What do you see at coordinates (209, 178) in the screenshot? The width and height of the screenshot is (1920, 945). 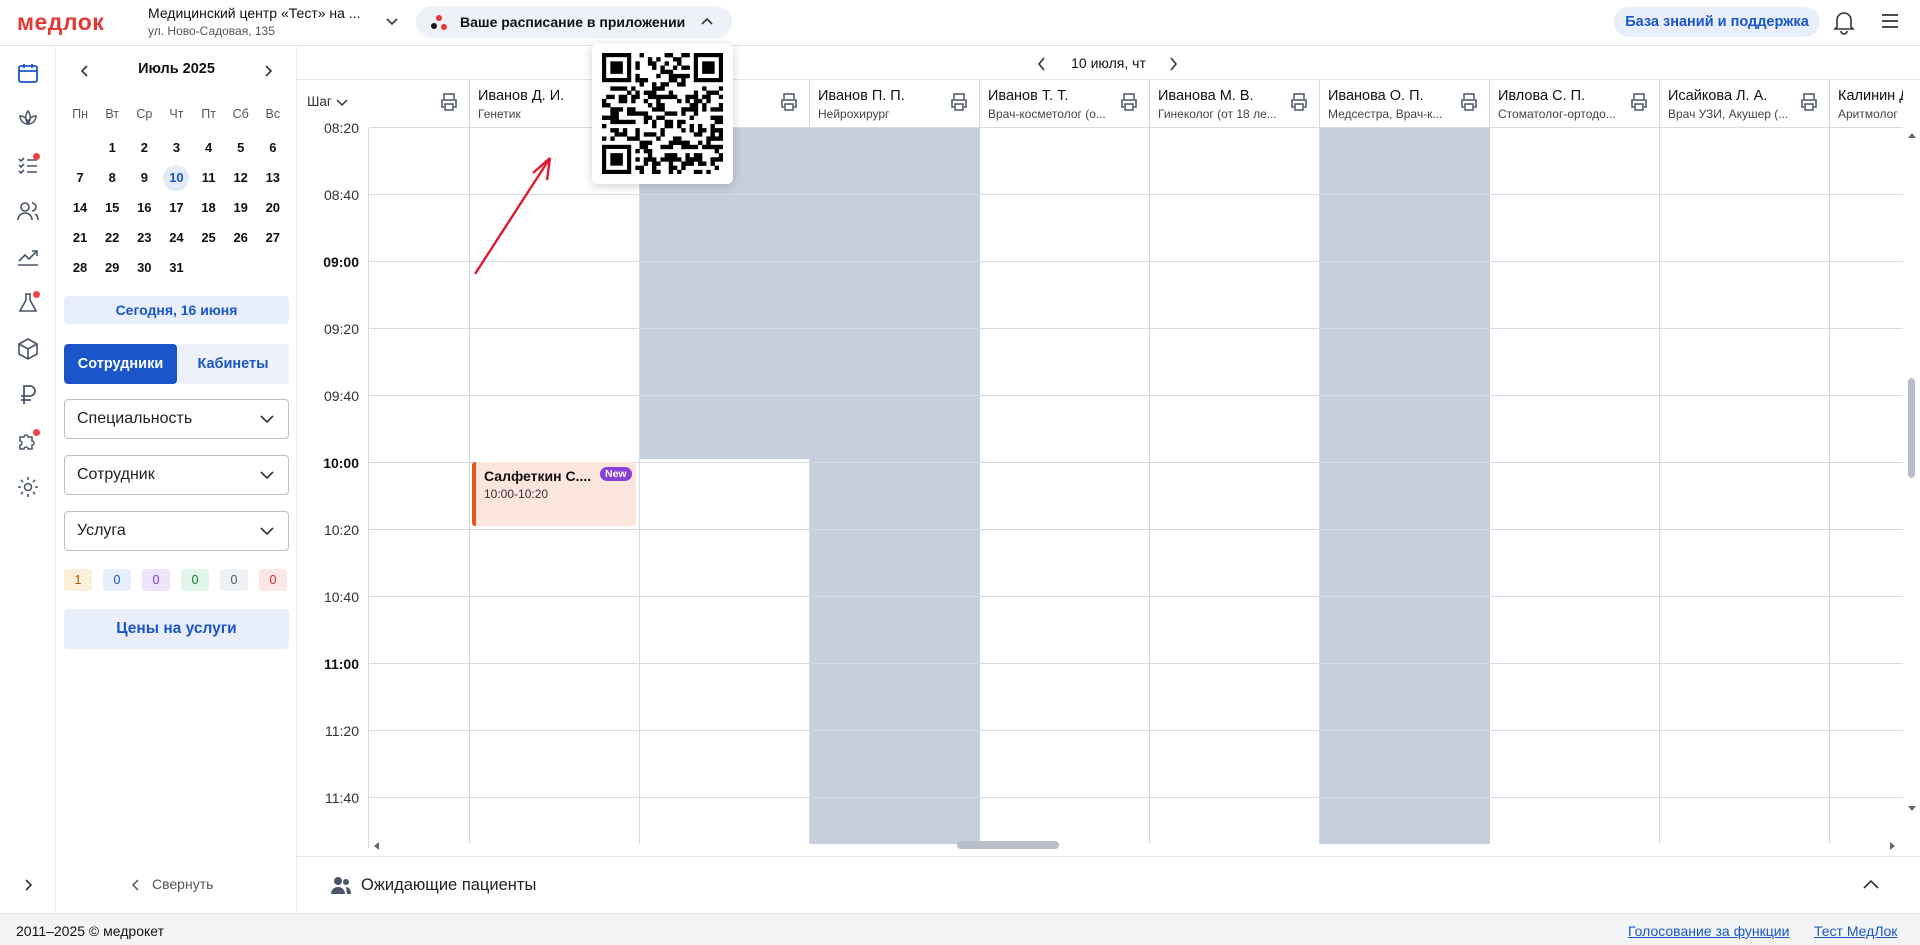 I see `calendar-day: 11` at bounding box center [209, 178].